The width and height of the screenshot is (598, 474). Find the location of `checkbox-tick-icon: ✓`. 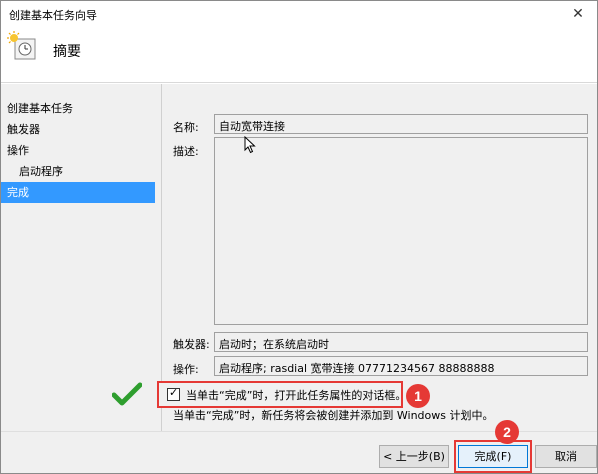

checkbox-tick-icon: ✓ is located at coordinates (174, 392).